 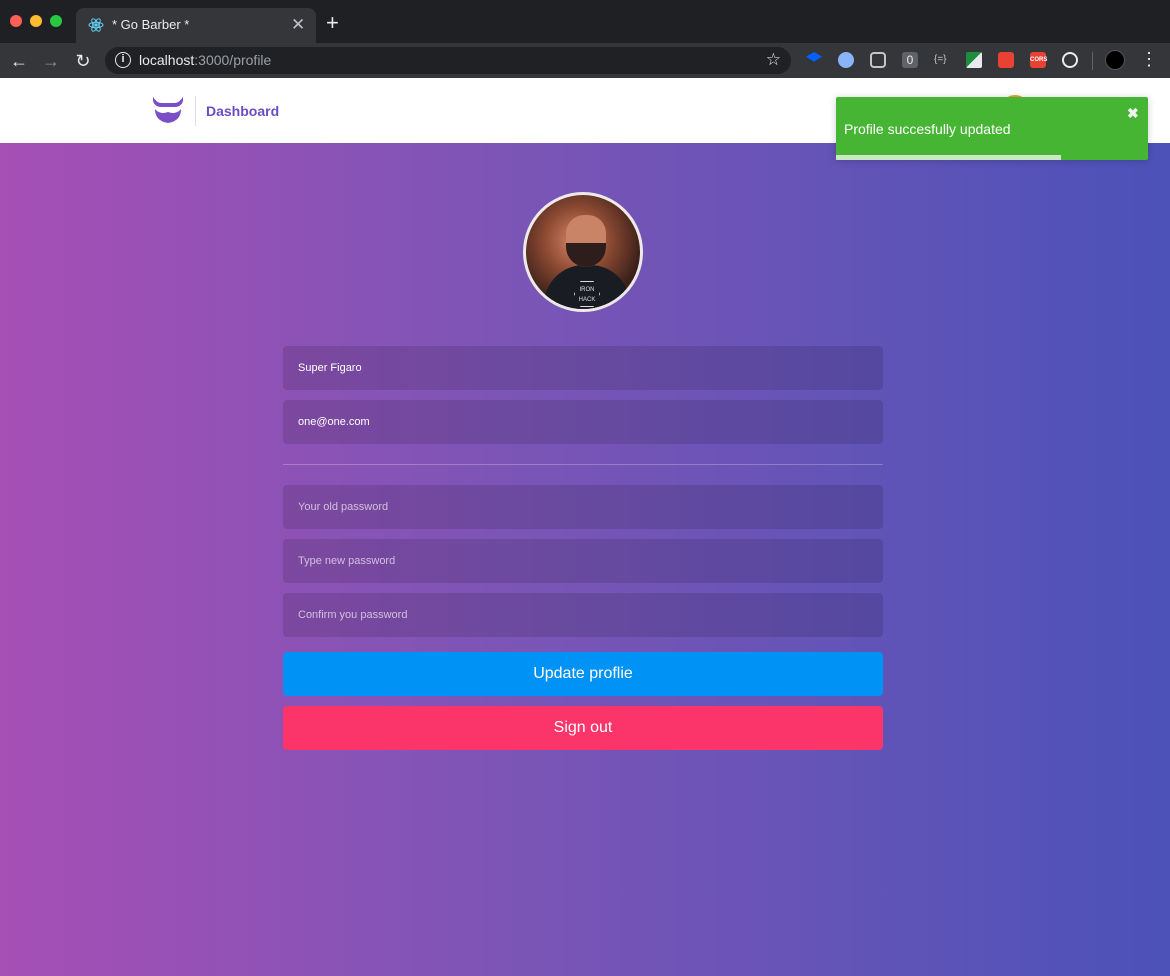 What do you see at coordinates (586, 255) in the screenshot?
I see `avatar-beard` at bounding box center [586, 255].